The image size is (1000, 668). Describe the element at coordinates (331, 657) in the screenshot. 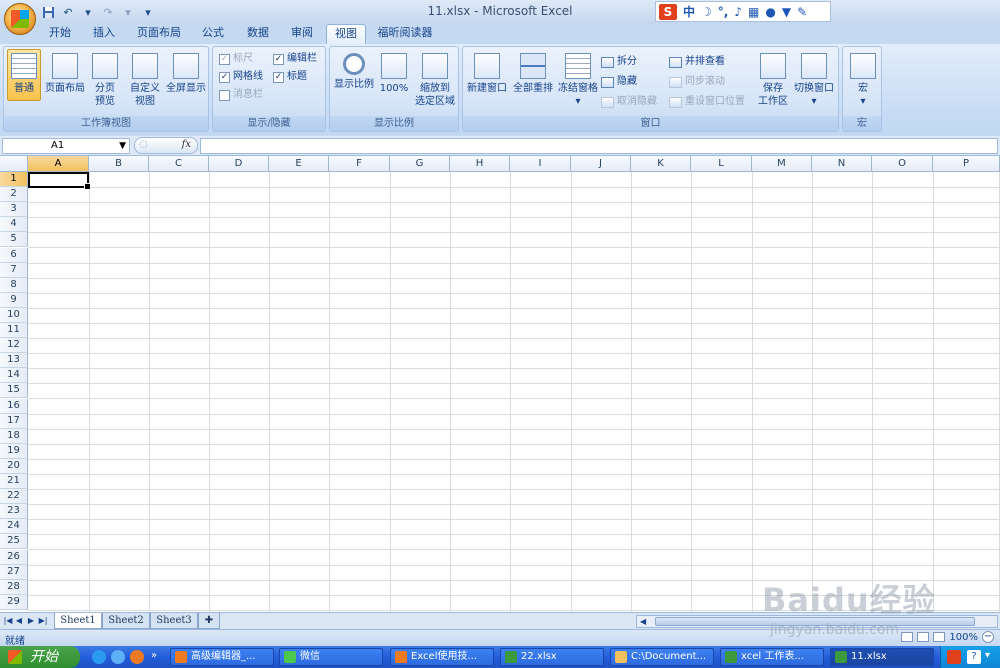

I see `taskbar-item-wechat: 微信` at that location.